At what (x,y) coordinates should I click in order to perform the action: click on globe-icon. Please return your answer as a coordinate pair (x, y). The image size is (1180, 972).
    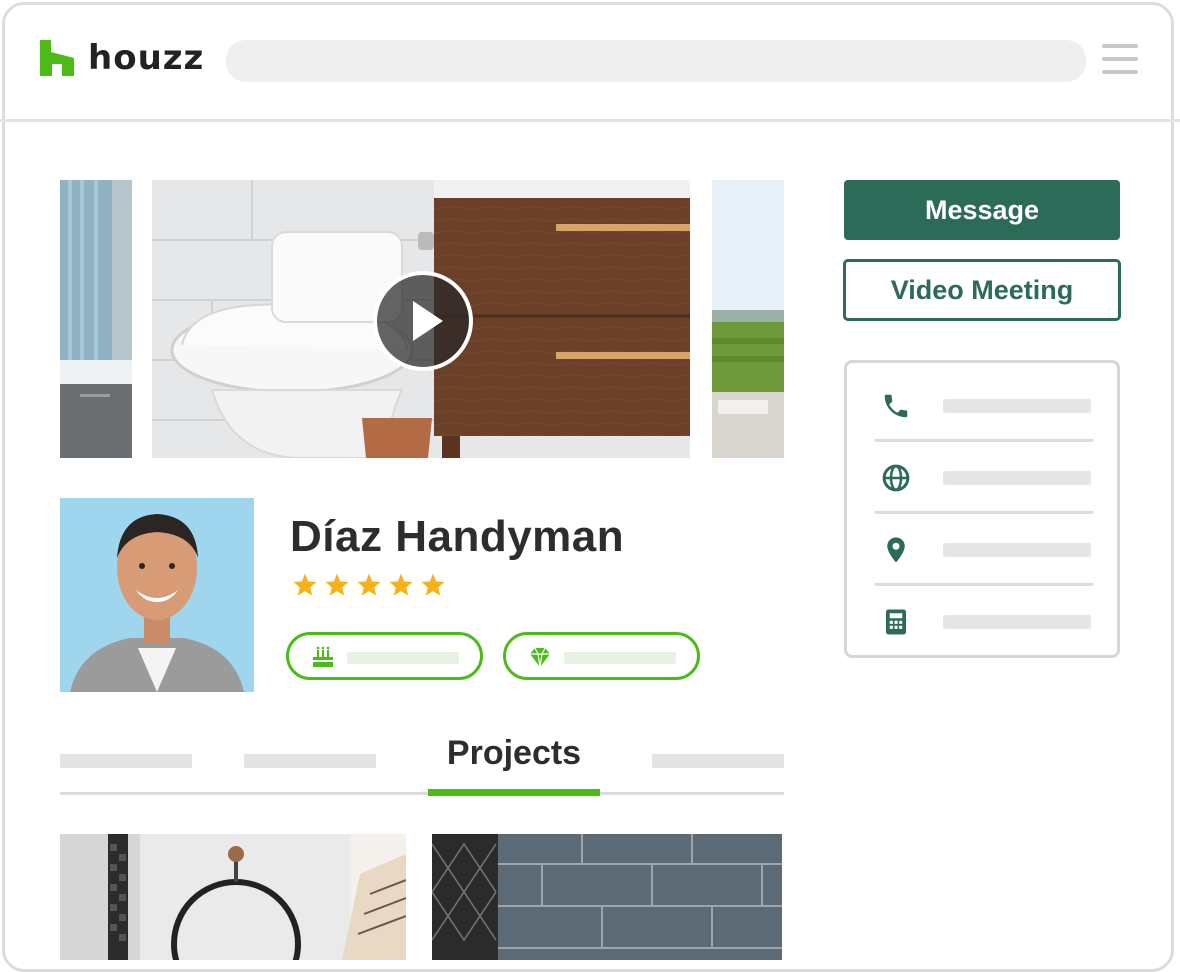
    Looking at the image, I should click on (896, 478).